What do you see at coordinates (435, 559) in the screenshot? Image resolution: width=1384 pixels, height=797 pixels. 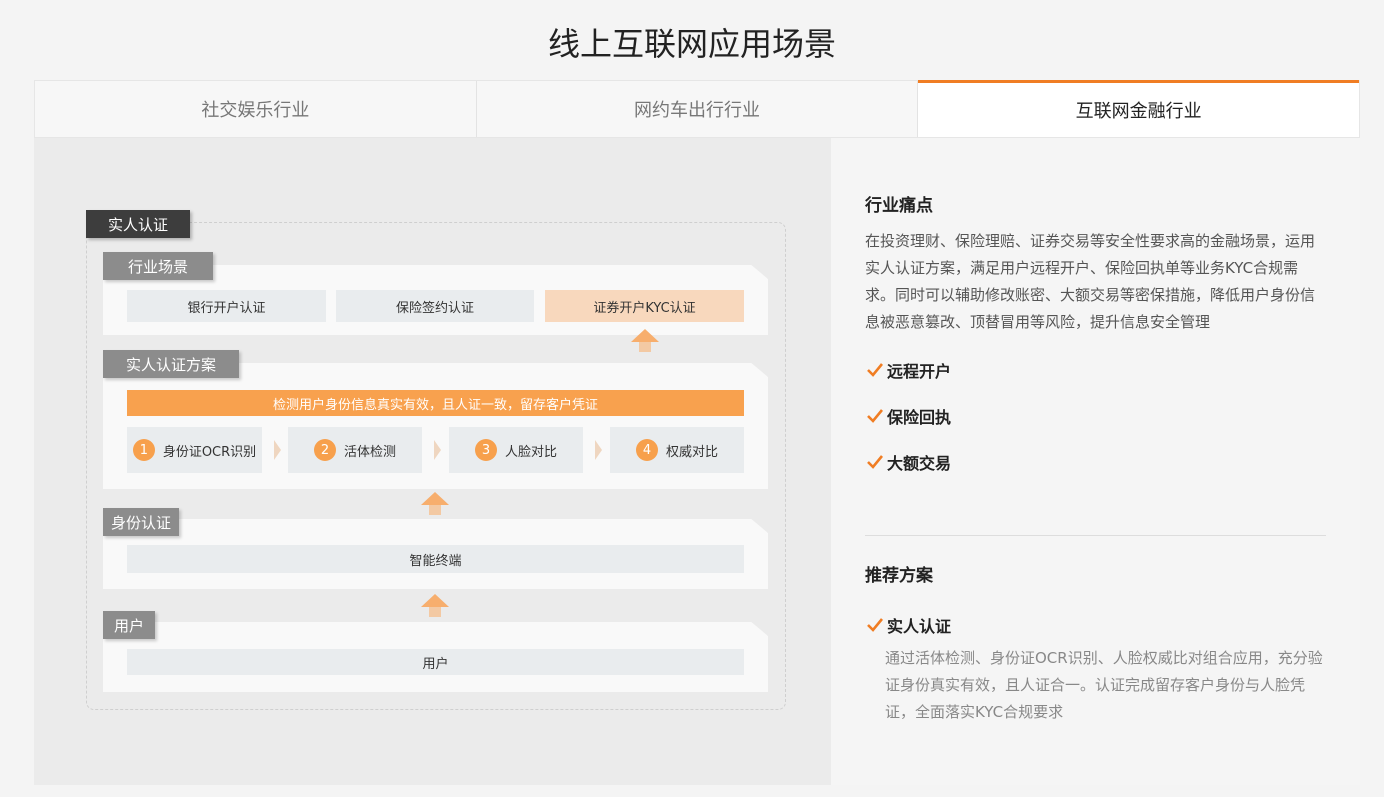 I see `identity-item-terminal: 智能终端` at bounding box center [435, 559].